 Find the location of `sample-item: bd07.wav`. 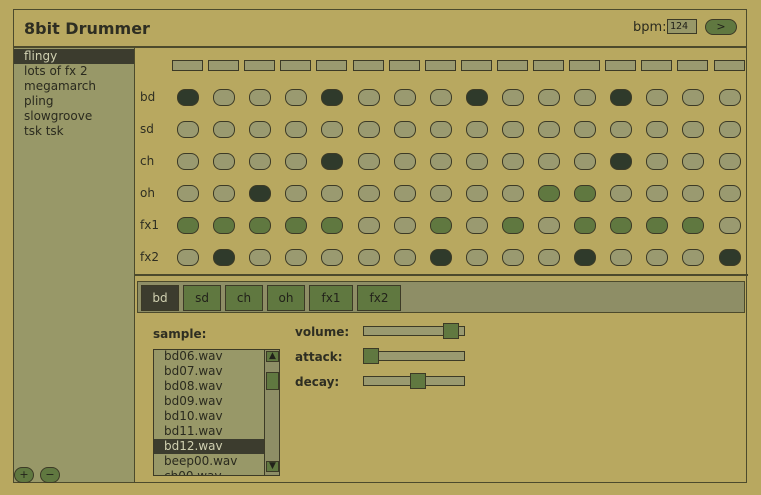

sample-item: bd07.wav is located at coordinates (209, 371).